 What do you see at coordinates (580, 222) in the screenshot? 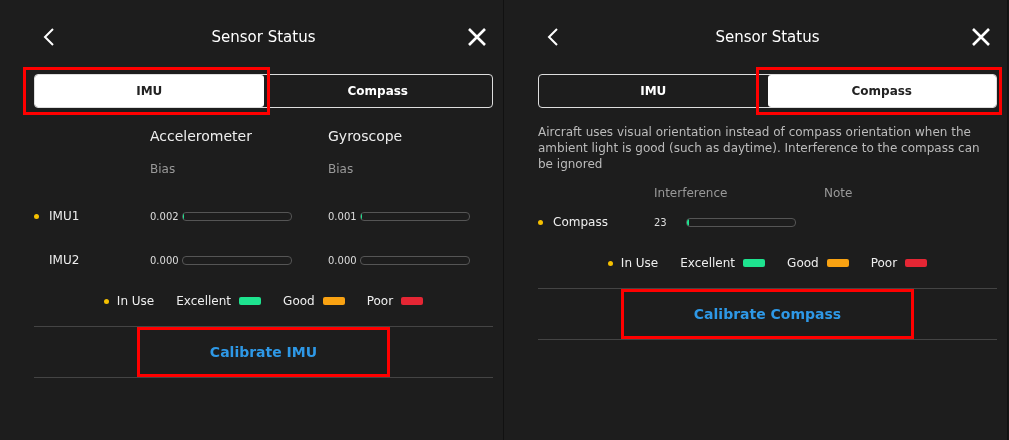
I see `sensor-name: Compass` at bounding box center [580, 222].